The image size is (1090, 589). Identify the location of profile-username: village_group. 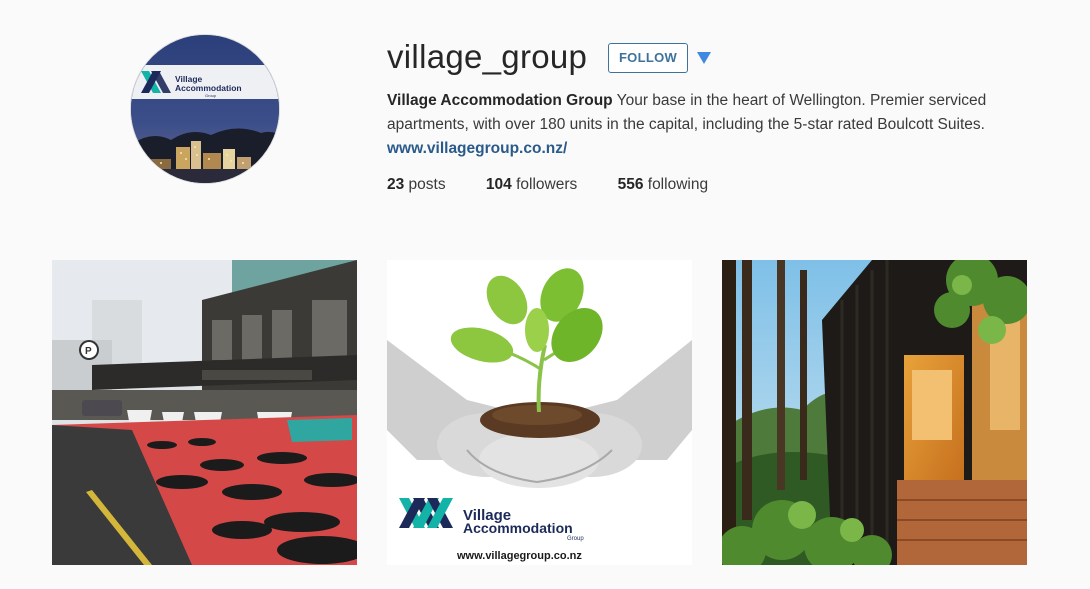
(487, 56).